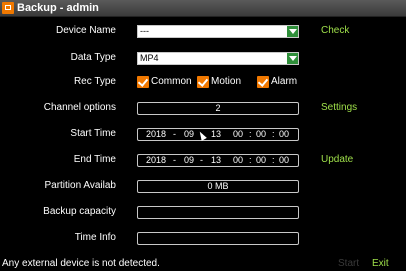 The height and width of the screenshot is (271, 406). Describe the element at coordinates (284, 81) in the screenshot. I see `alarm-label: Alarm` at that location.